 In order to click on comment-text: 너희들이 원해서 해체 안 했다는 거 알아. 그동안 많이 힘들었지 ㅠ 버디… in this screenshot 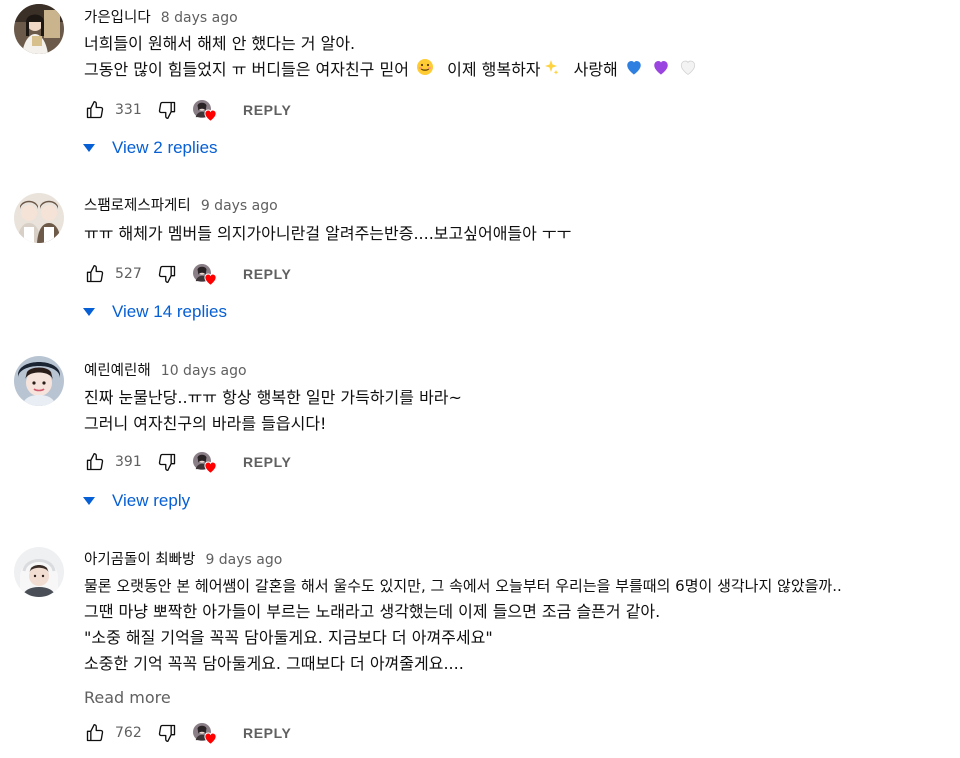, I will do `click(512, 57)`.